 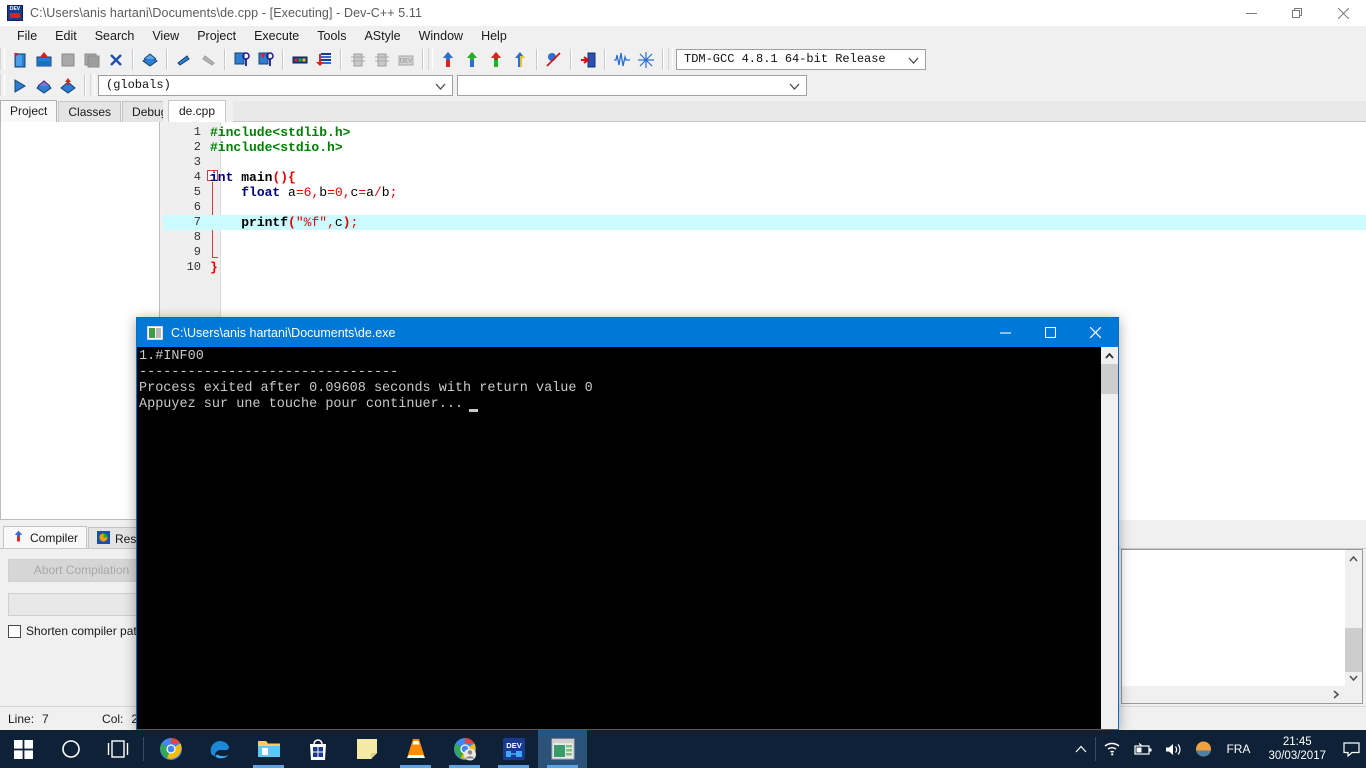 I want to click on menu-window: Window, so click(x=441, y=36).